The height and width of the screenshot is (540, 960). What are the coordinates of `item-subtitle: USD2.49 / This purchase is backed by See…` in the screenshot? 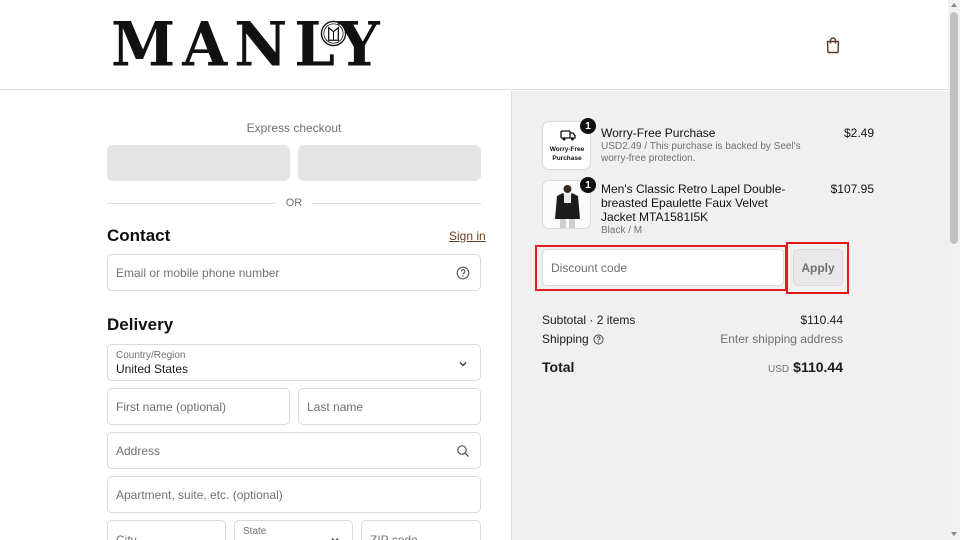 It's located at (701, 152).